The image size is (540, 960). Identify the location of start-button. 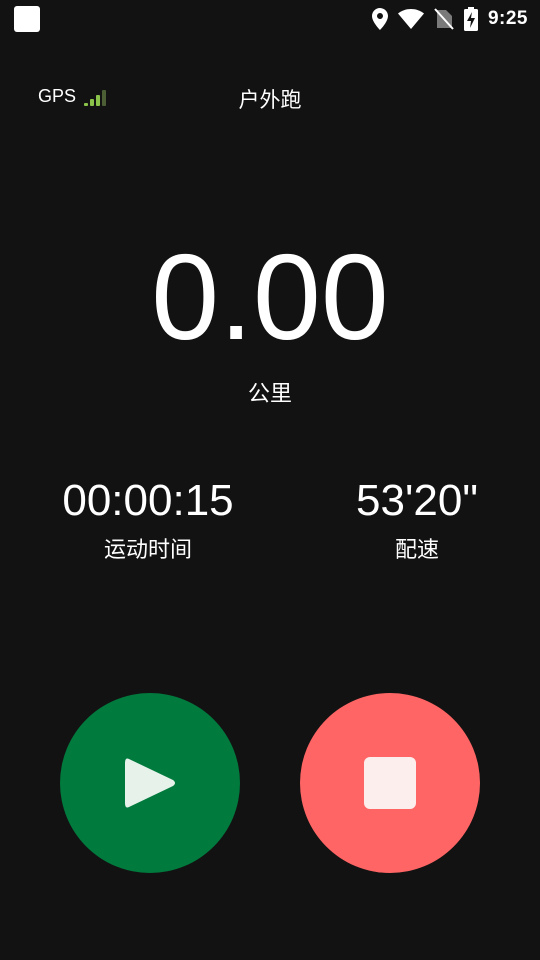
(150, 783).